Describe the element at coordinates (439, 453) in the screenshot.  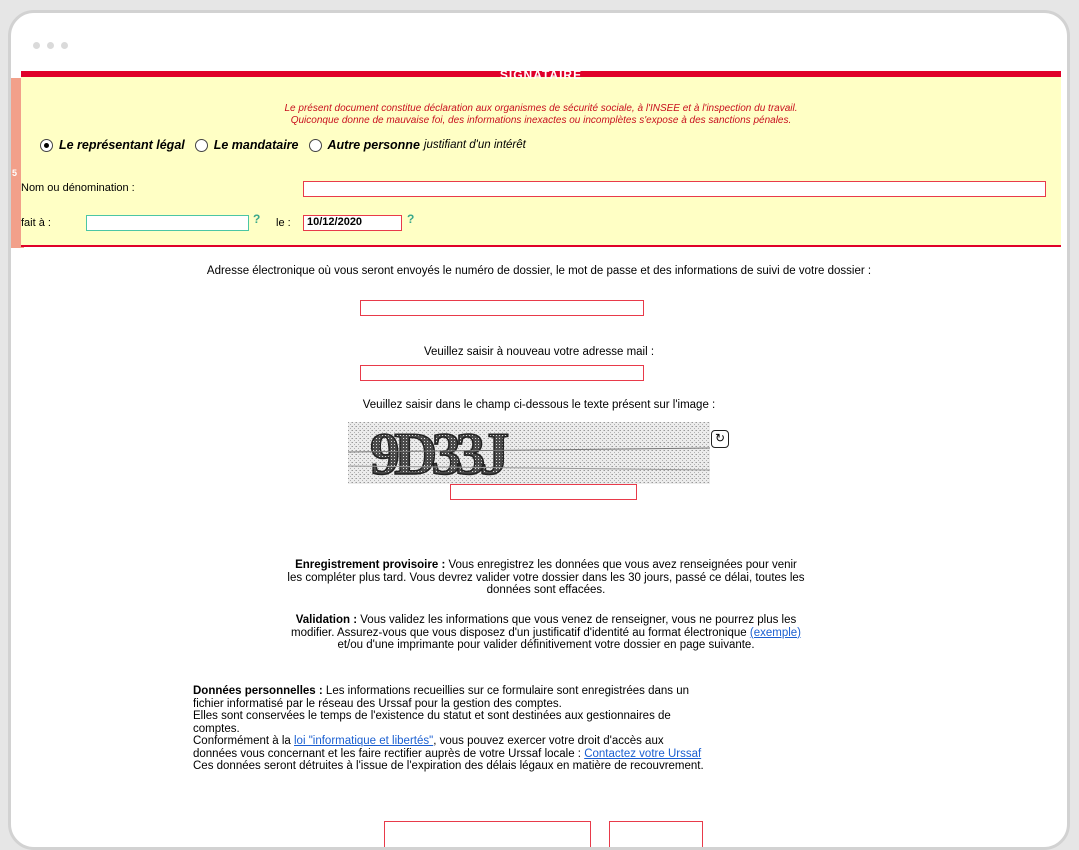
I see `captcha-text: 9D33J` at that location.